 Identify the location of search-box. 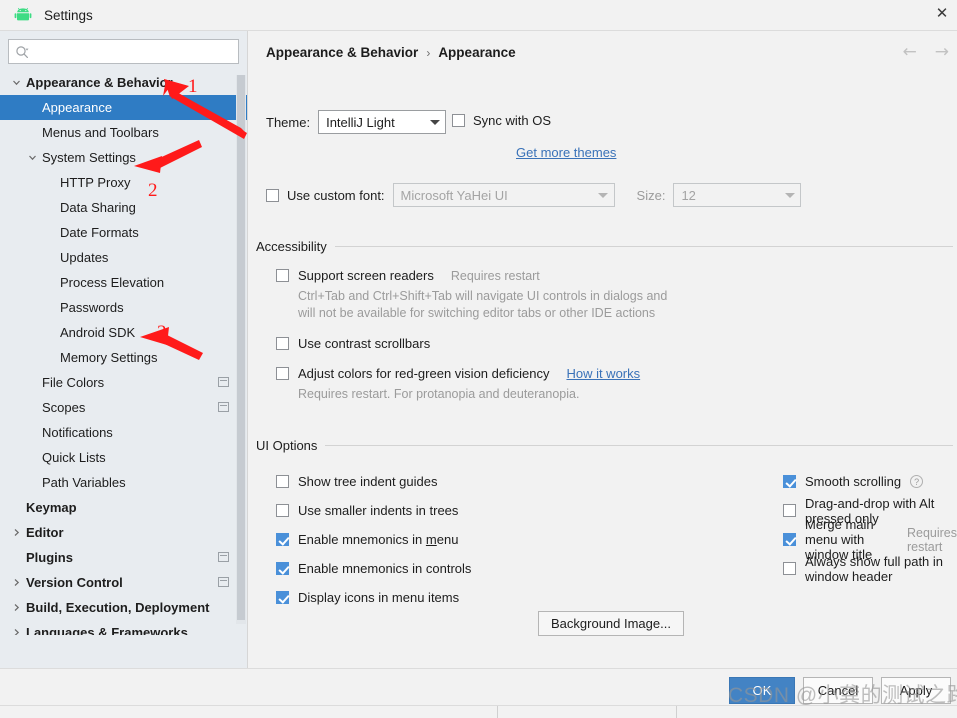
(123, 51).